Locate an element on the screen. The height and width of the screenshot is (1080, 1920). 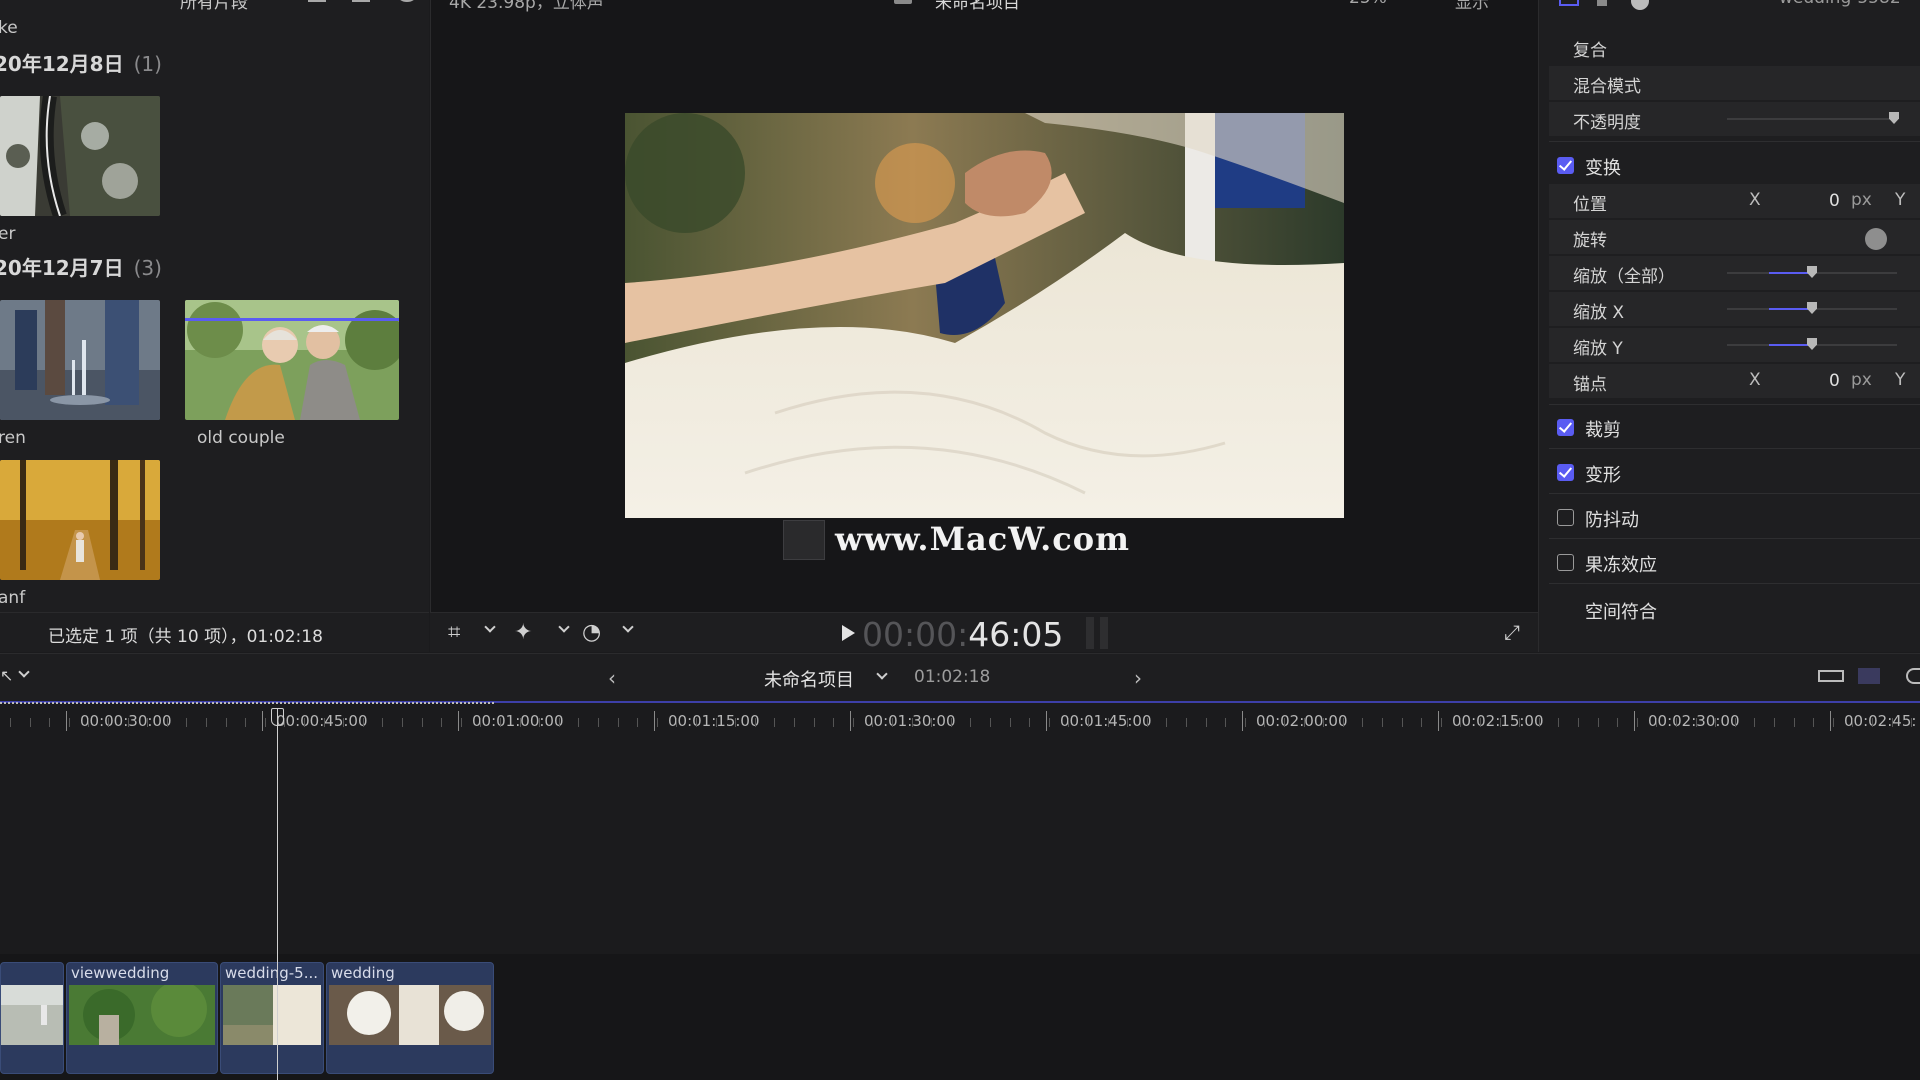
color-inspector-icon is located at coordinates (1602, 3).